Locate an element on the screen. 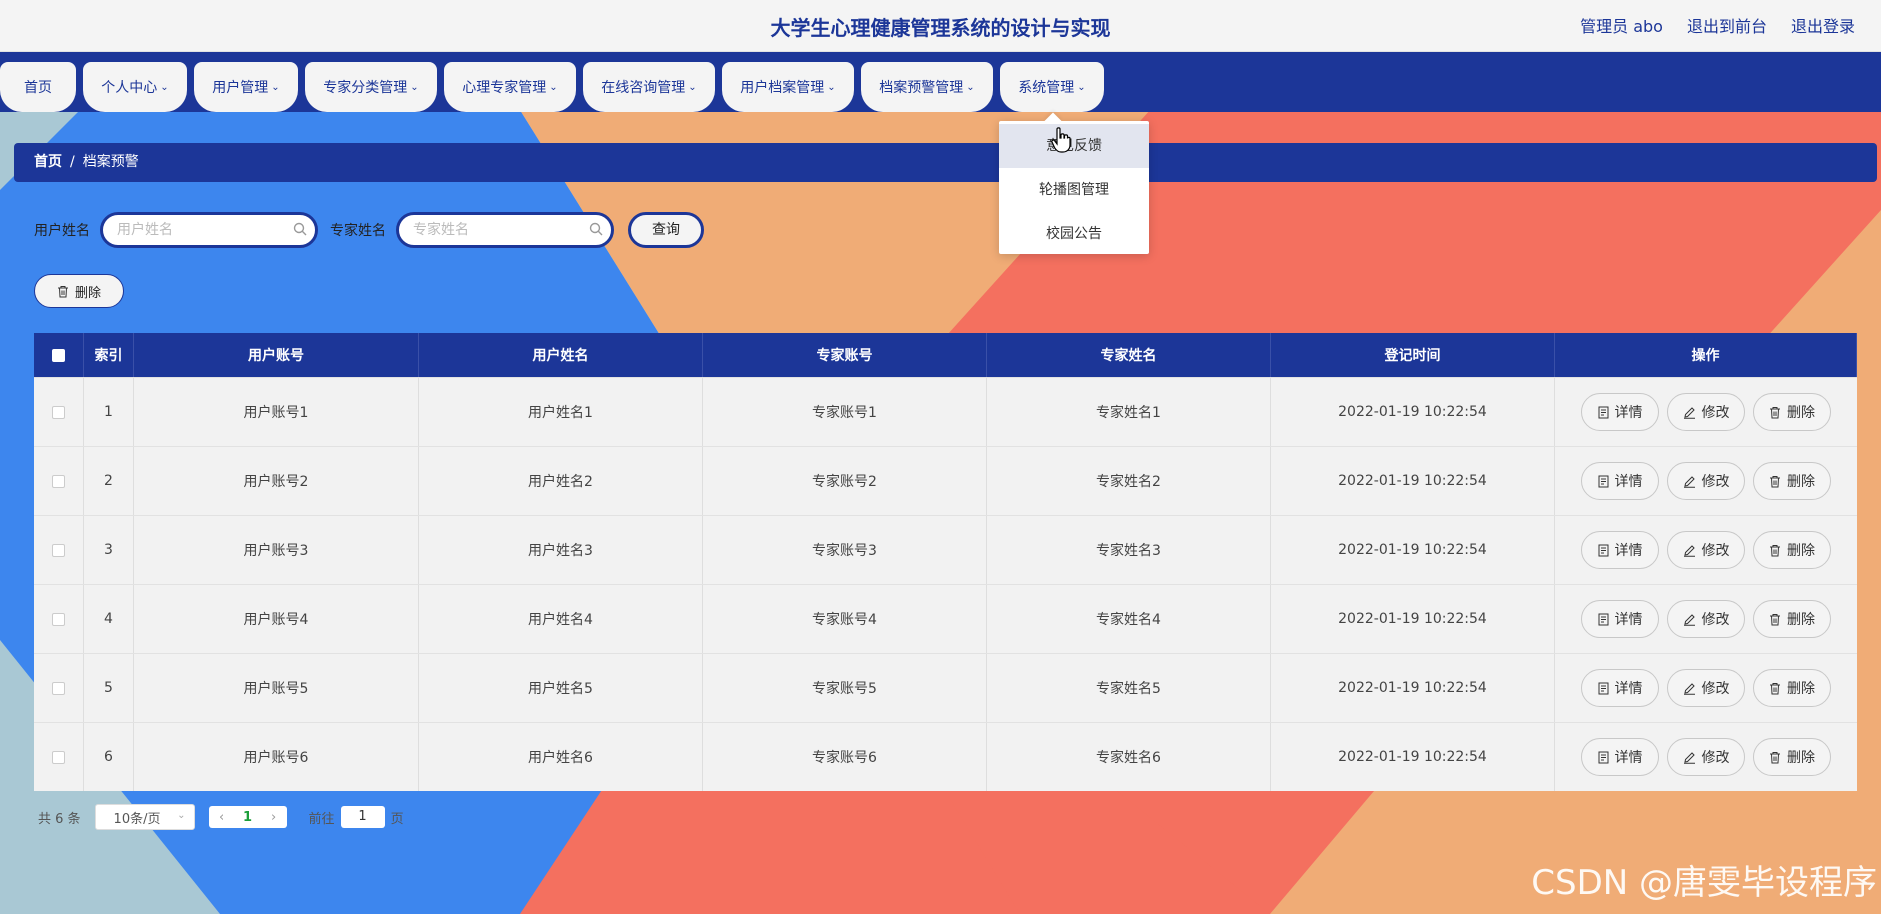  breadcrumb: 首页 / 档案预警 is located at coordinates (945, 162).